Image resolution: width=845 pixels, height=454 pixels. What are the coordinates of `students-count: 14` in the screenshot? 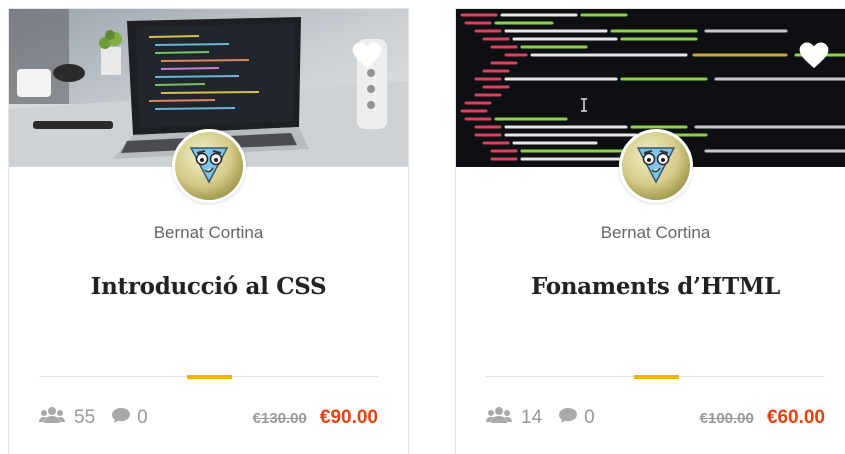 It's located at (532, 417).